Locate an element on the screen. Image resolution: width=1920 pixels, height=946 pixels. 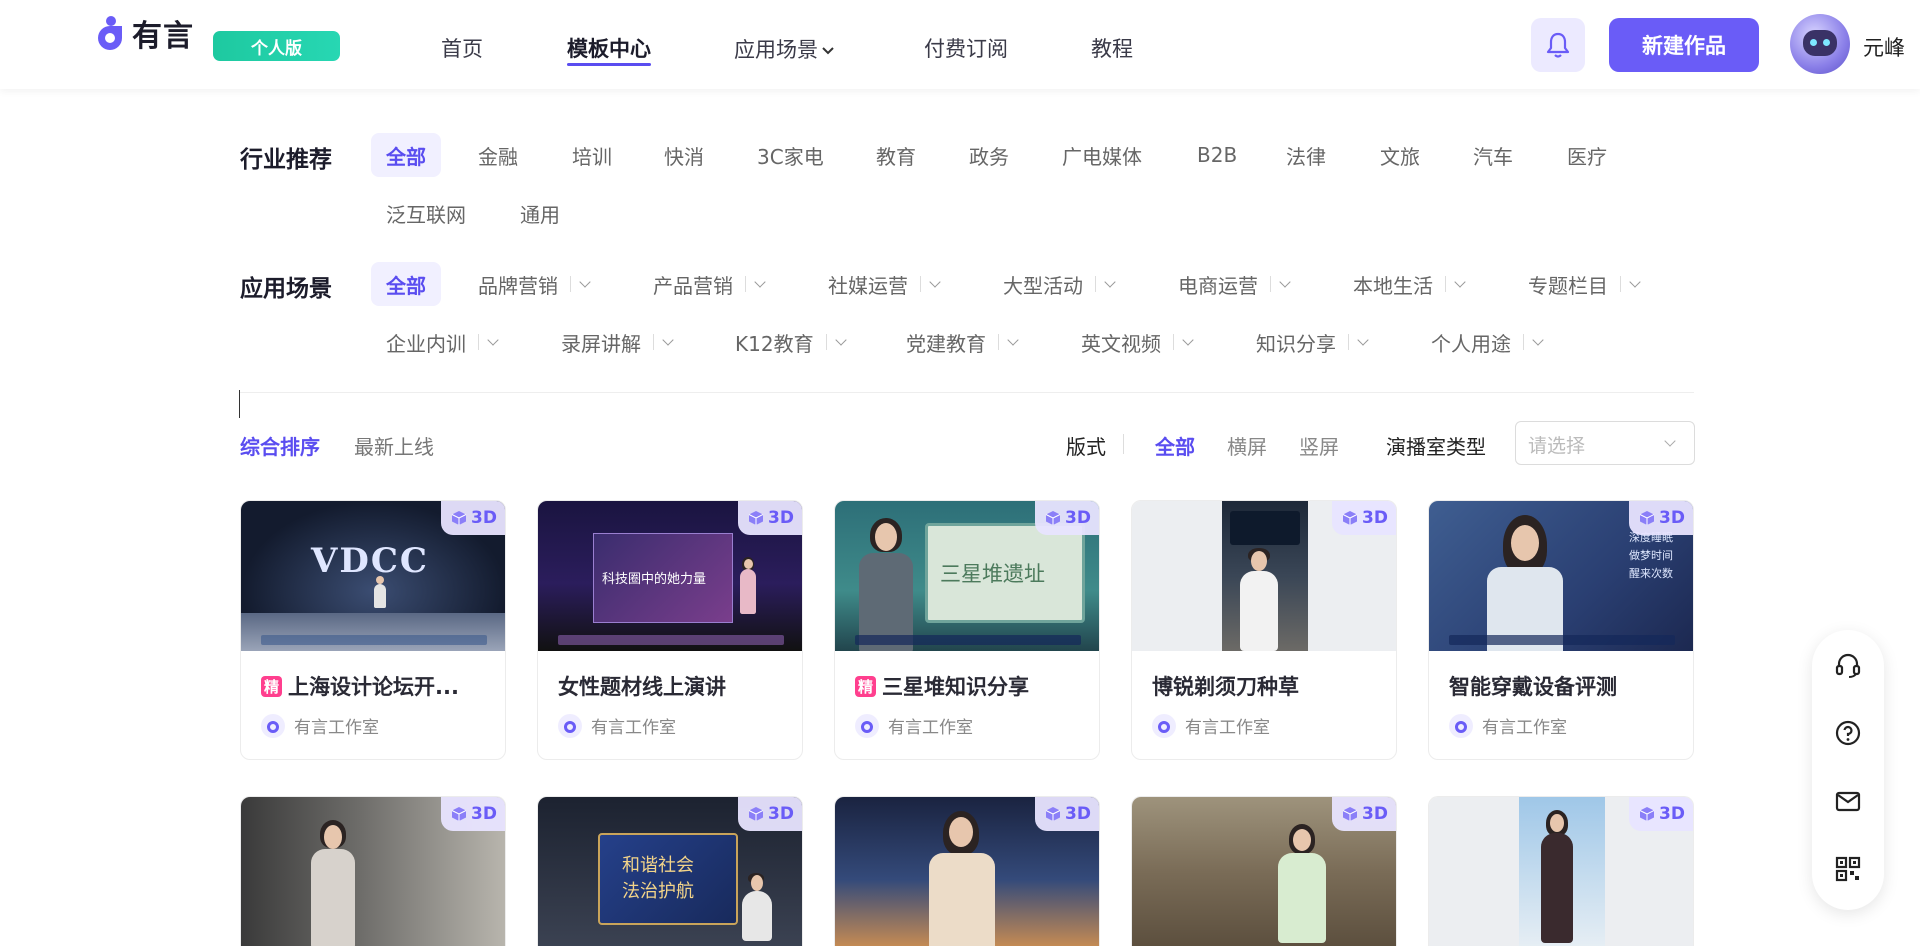
thumb-title-text: 科技圈中的她力量 is located at coordinates (654, 579).